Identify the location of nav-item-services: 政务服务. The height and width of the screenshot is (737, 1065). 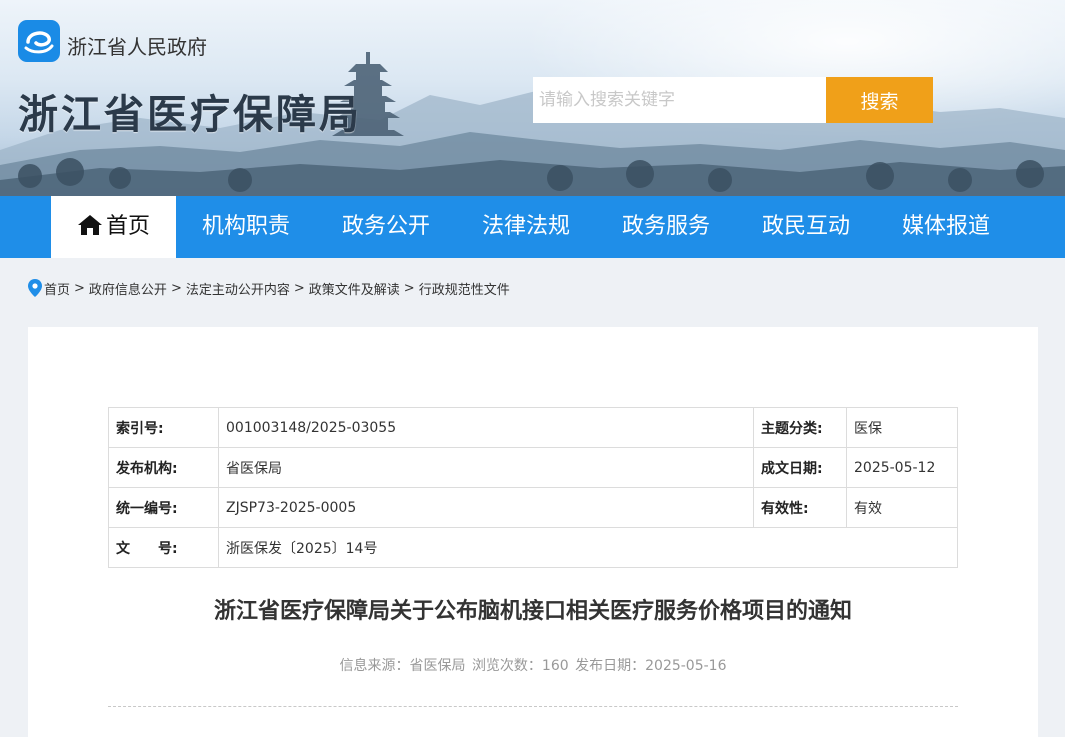
(666, 227).